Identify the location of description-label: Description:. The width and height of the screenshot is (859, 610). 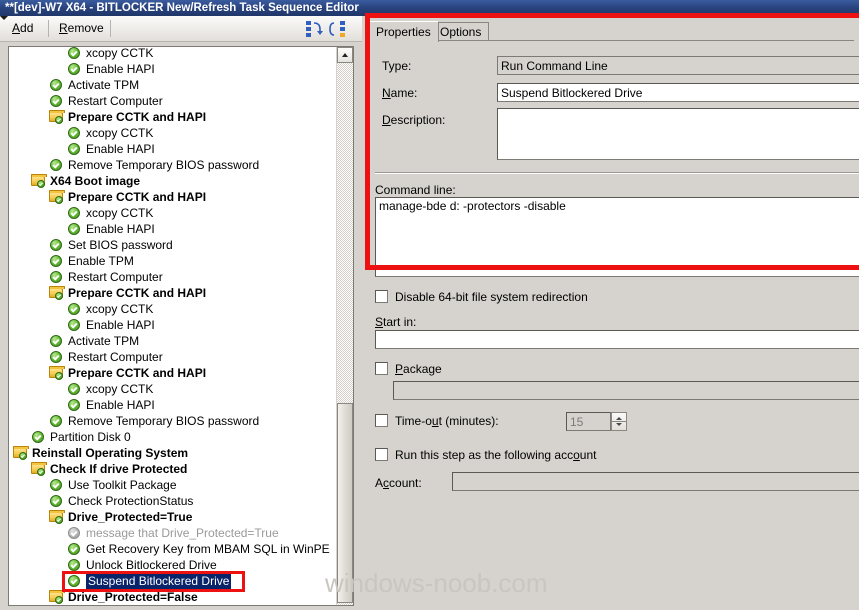
(414, 120).